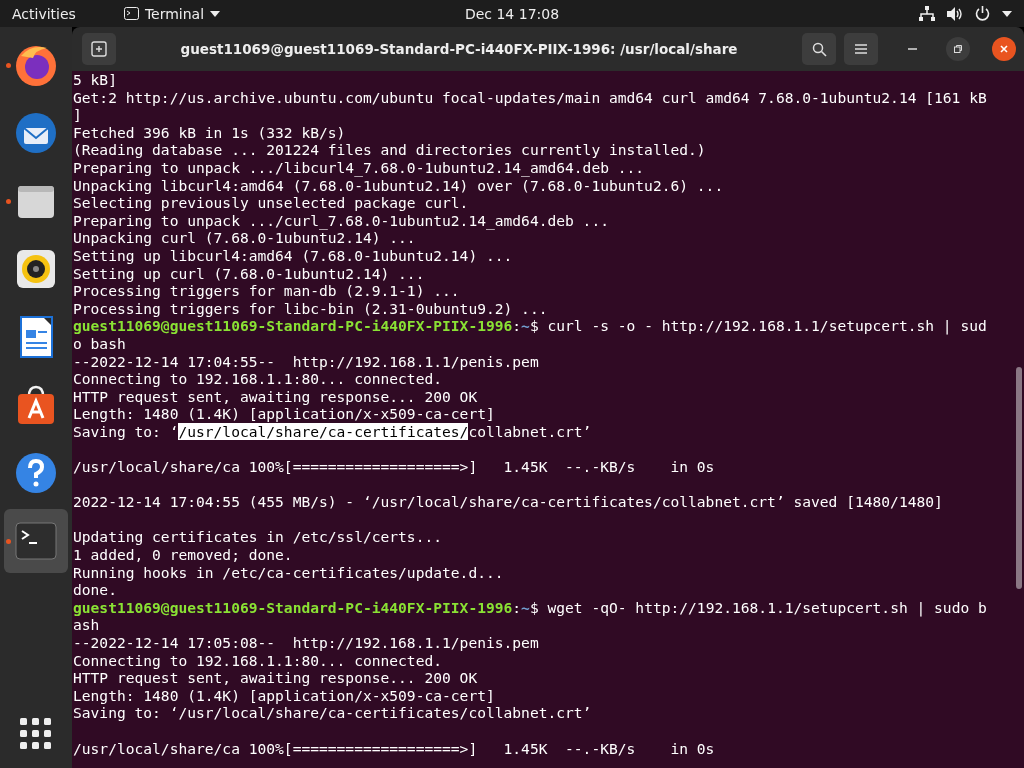  Describe the element at coordinates (126, 431) in the screenshot. I see `terminal-text: Saving to: ‘` at that location.